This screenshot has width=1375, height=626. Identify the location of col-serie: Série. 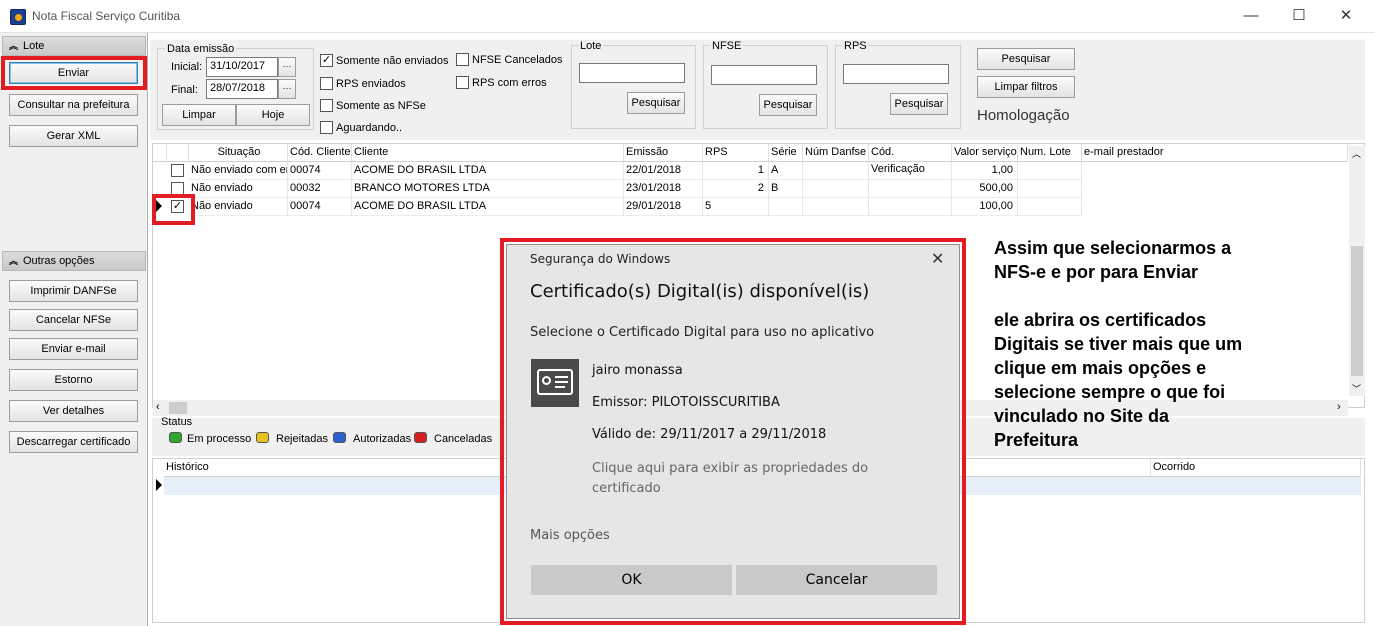
(786, 153).